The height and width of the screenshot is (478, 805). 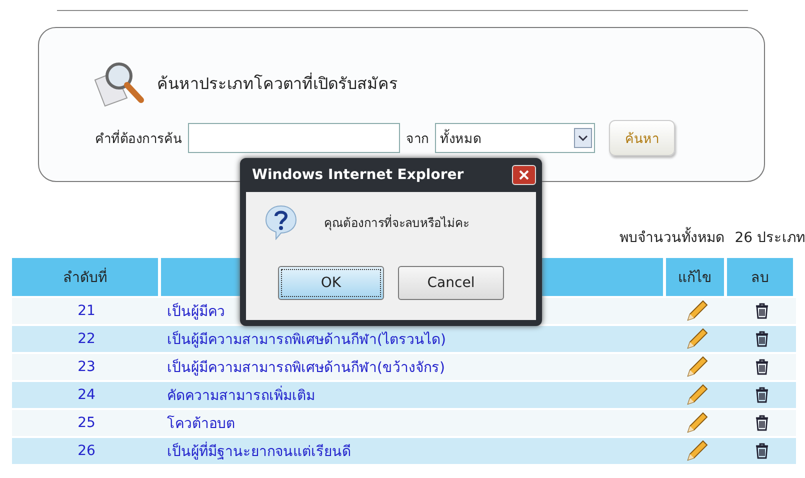 What do you see at coordinates (196, 311) in the screenshot?
I see `quota-link: เป็นผู้มีคว` at bounding box center [196, 311].